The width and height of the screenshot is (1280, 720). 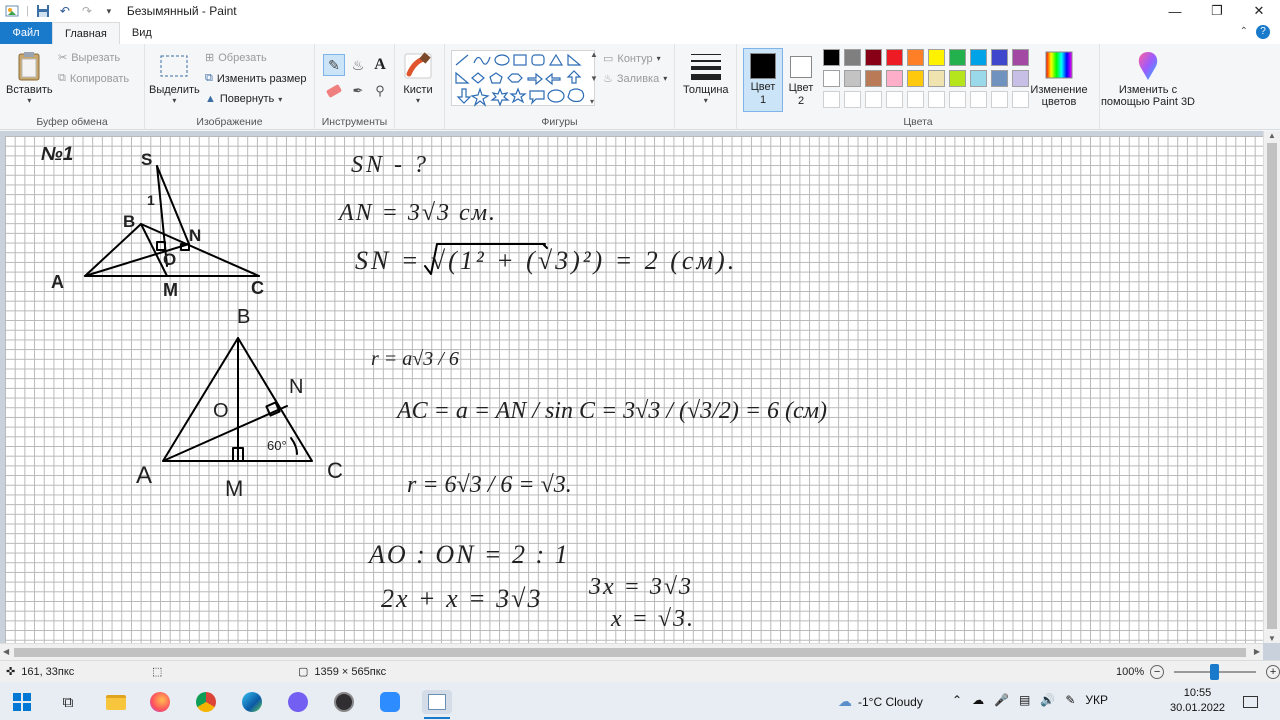 I want to click on horizontal-scrollbar: ◀ ▶, so click(x=631, y=651).